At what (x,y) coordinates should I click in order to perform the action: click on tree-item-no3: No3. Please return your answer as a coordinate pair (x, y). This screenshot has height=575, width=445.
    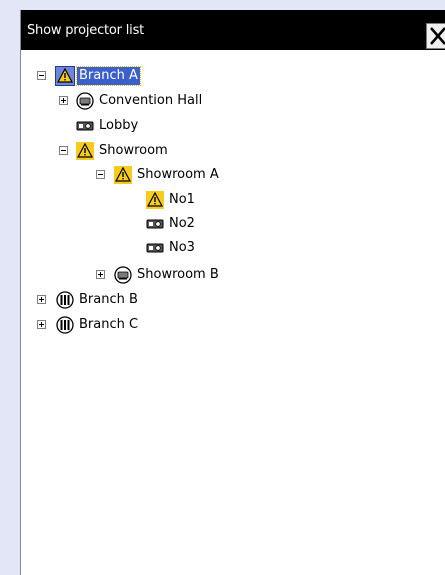
    Looking at the image, I should click on (233, 248).